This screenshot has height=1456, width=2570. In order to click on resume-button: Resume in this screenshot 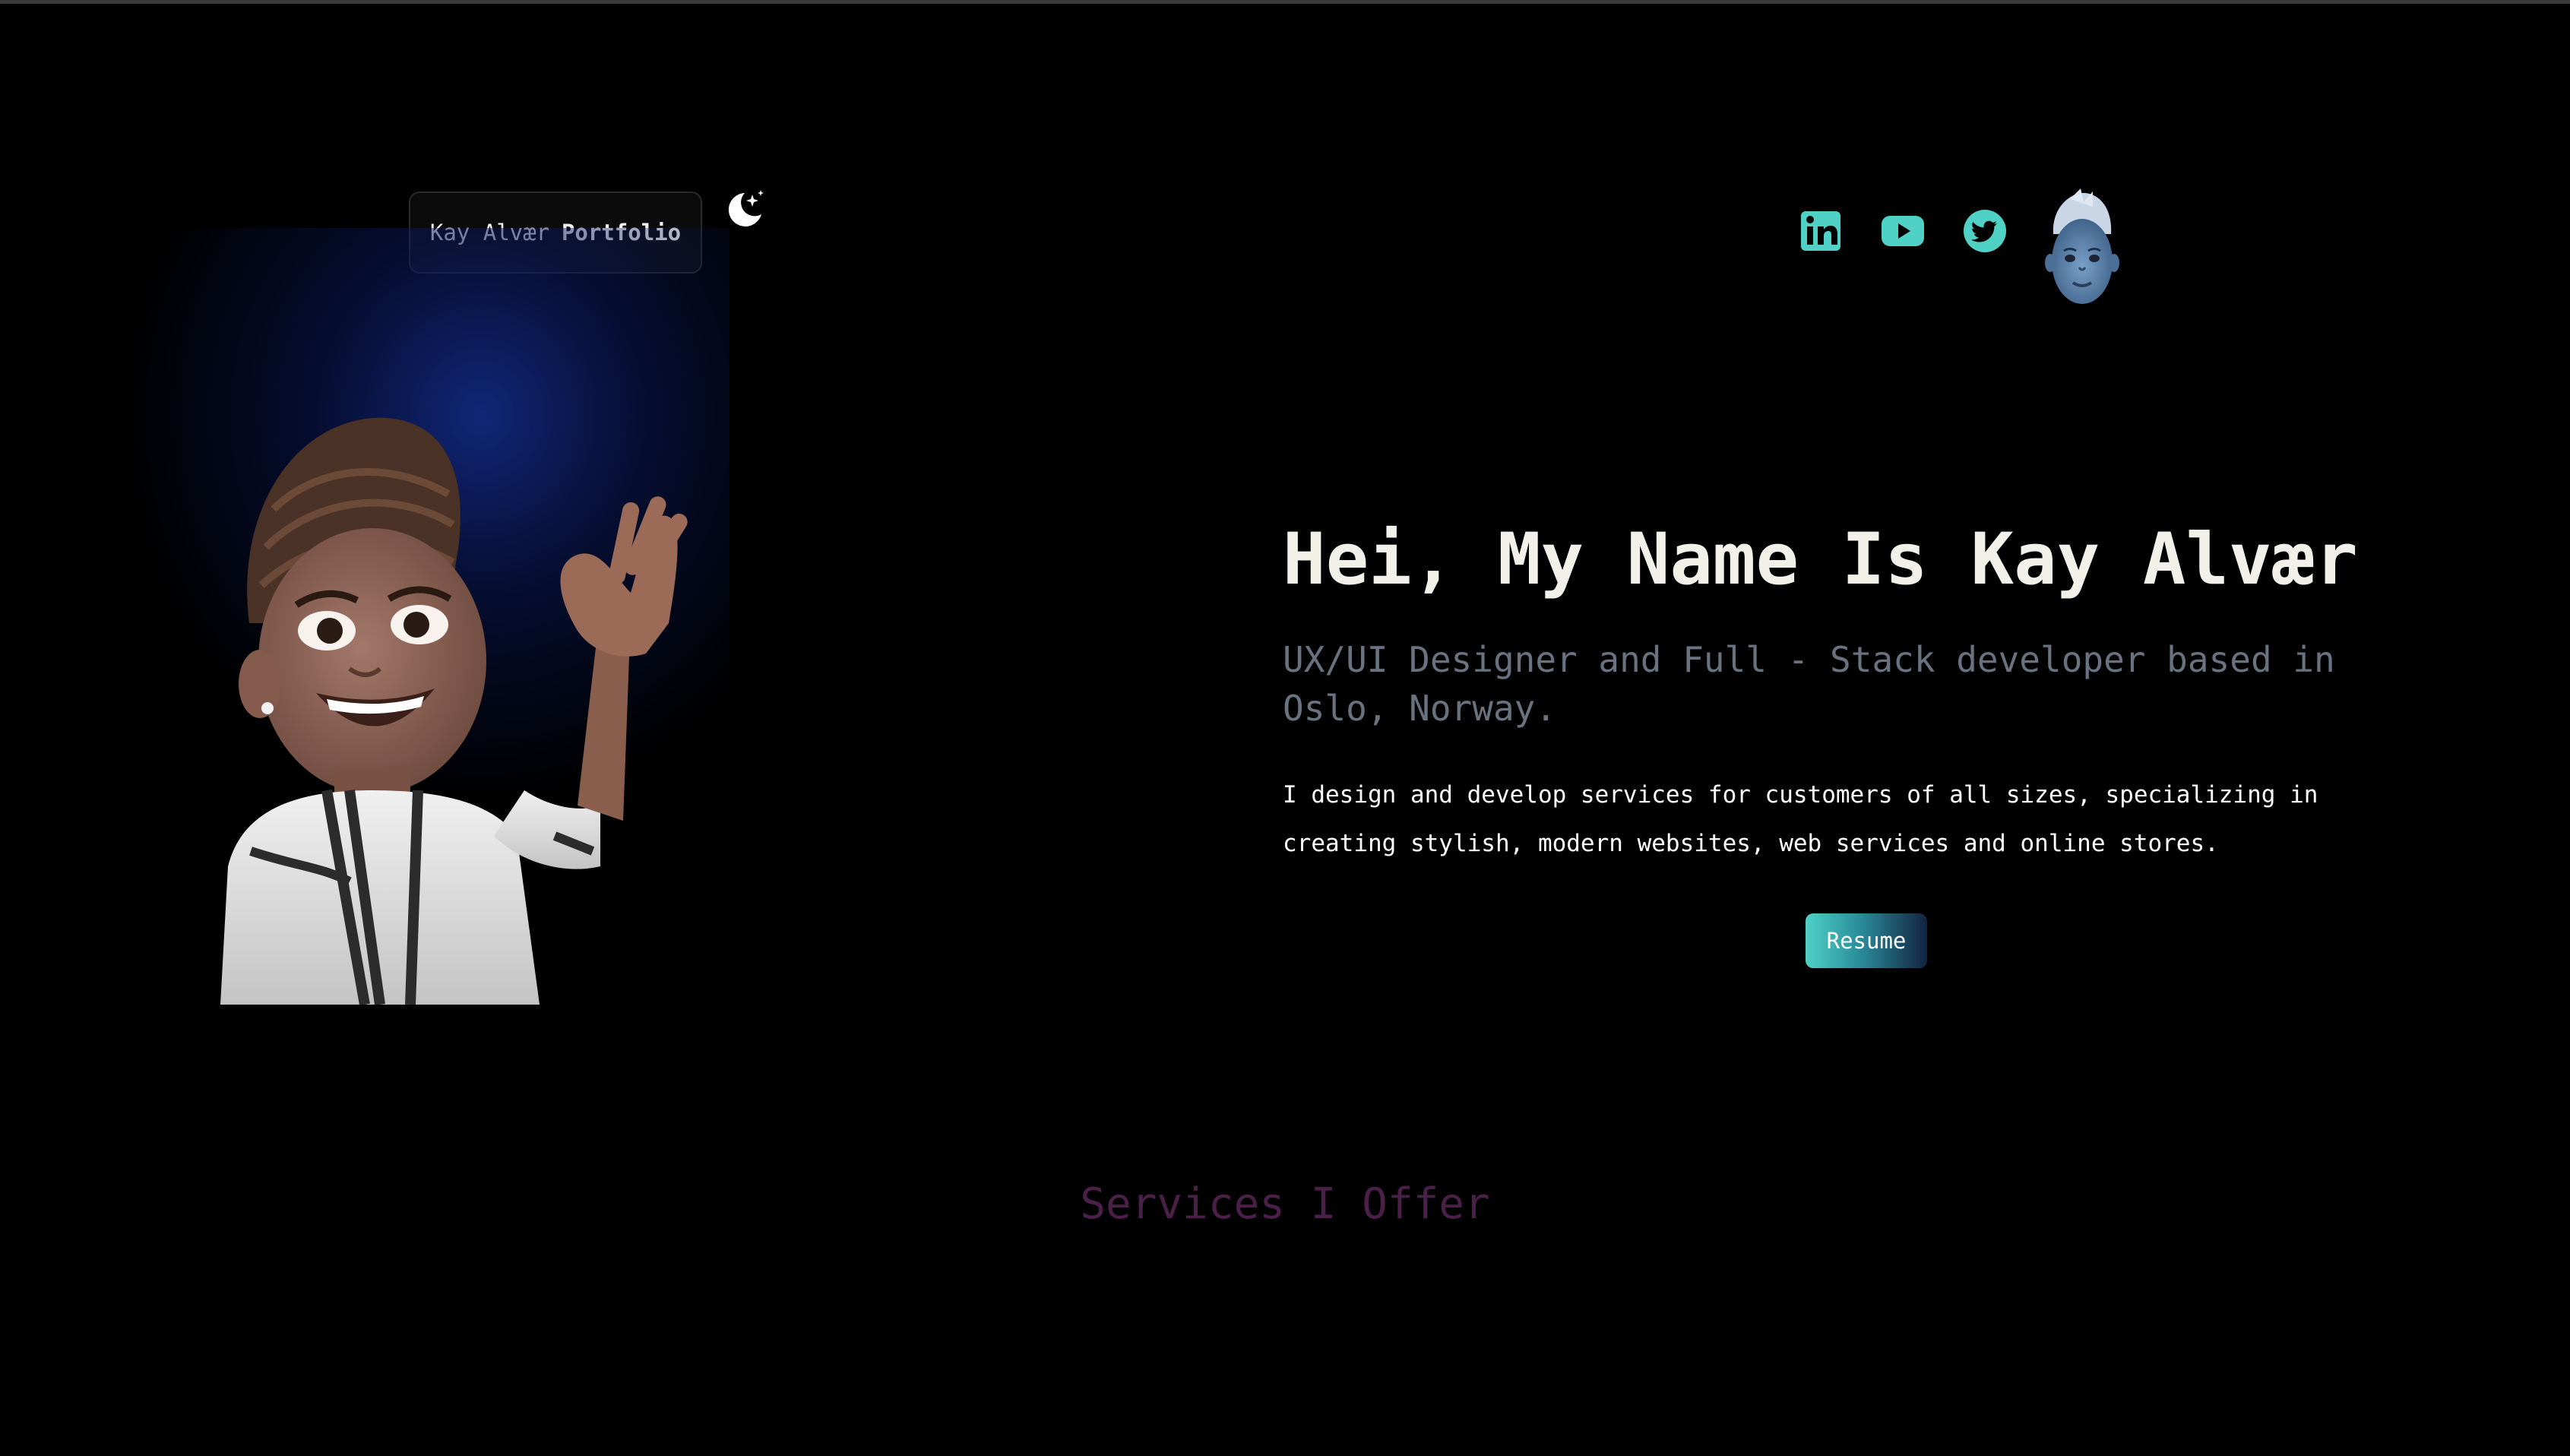, I will do `click(1866, 941)`.